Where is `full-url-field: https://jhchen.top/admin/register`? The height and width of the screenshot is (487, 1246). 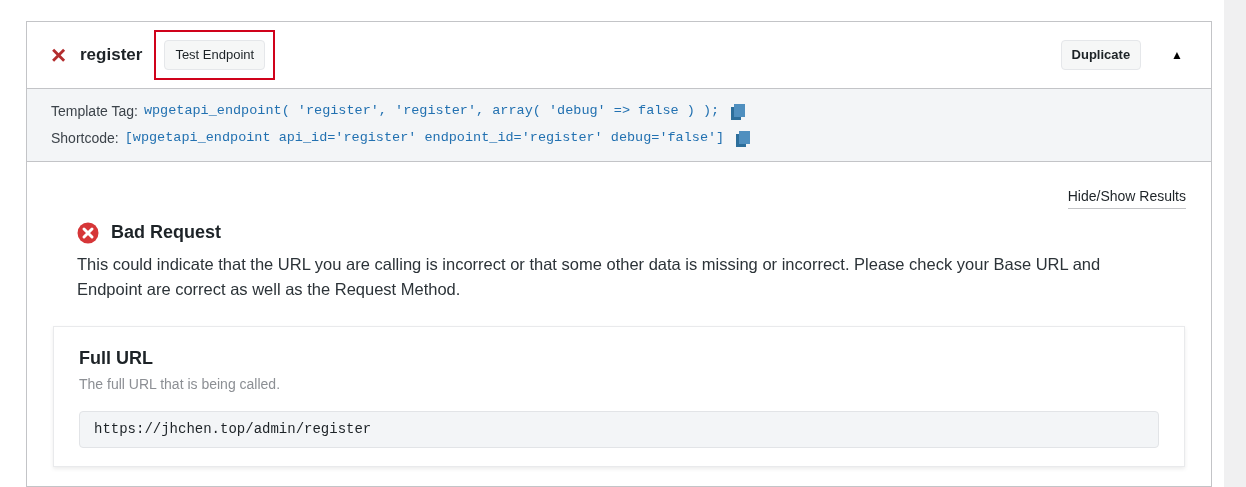 full-url-field: https://jhchen.top/admin/register is located at coordinates (619, 429).